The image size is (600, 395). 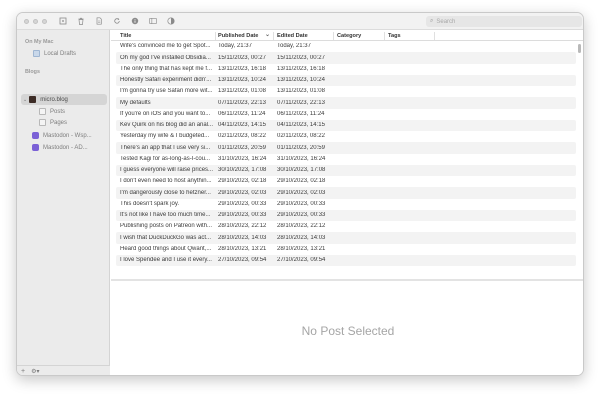 I want to click on sidebar-item-pages: Pages, so click(x=53, y=122).